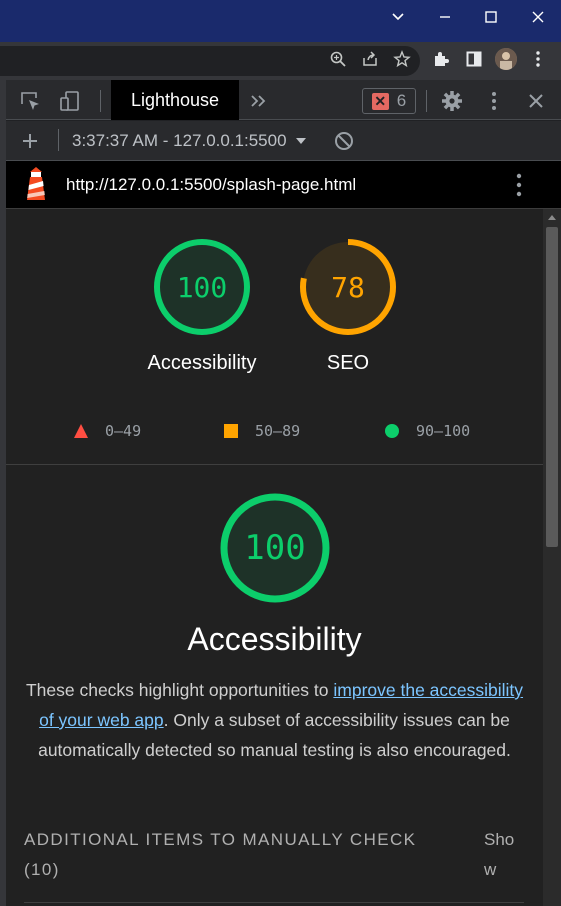 The height and width of the screenshot is (906, 561). I want to click on gauge-seo: 78, so click(348, 287).